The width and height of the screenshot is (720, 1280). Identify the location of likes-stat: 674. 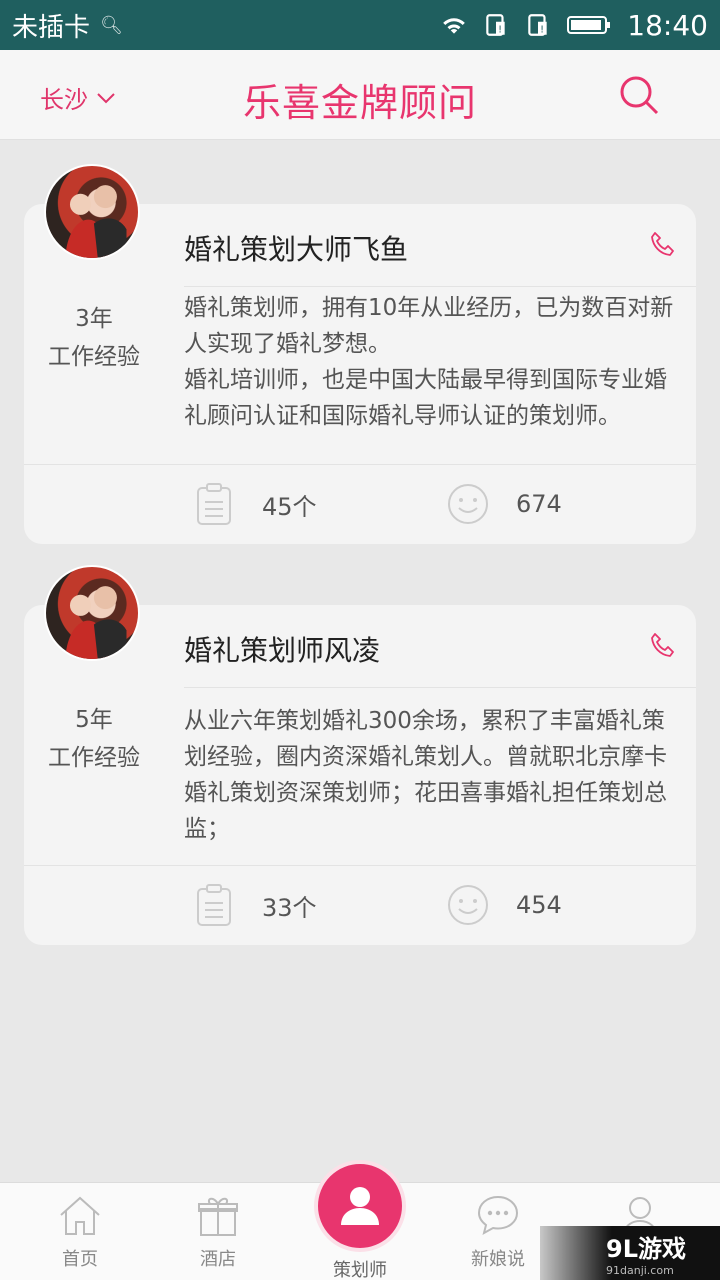
(504, 504).